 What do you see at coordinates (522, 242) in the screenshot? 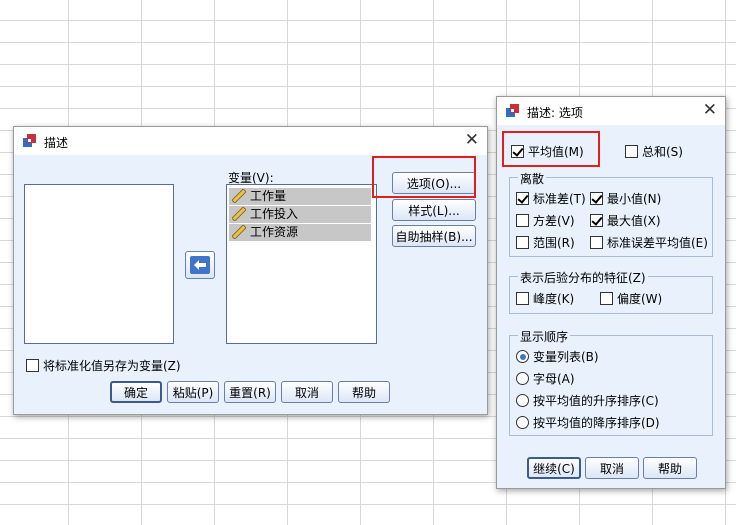
I see `range-checkbox` at bounding box center [522, 242].